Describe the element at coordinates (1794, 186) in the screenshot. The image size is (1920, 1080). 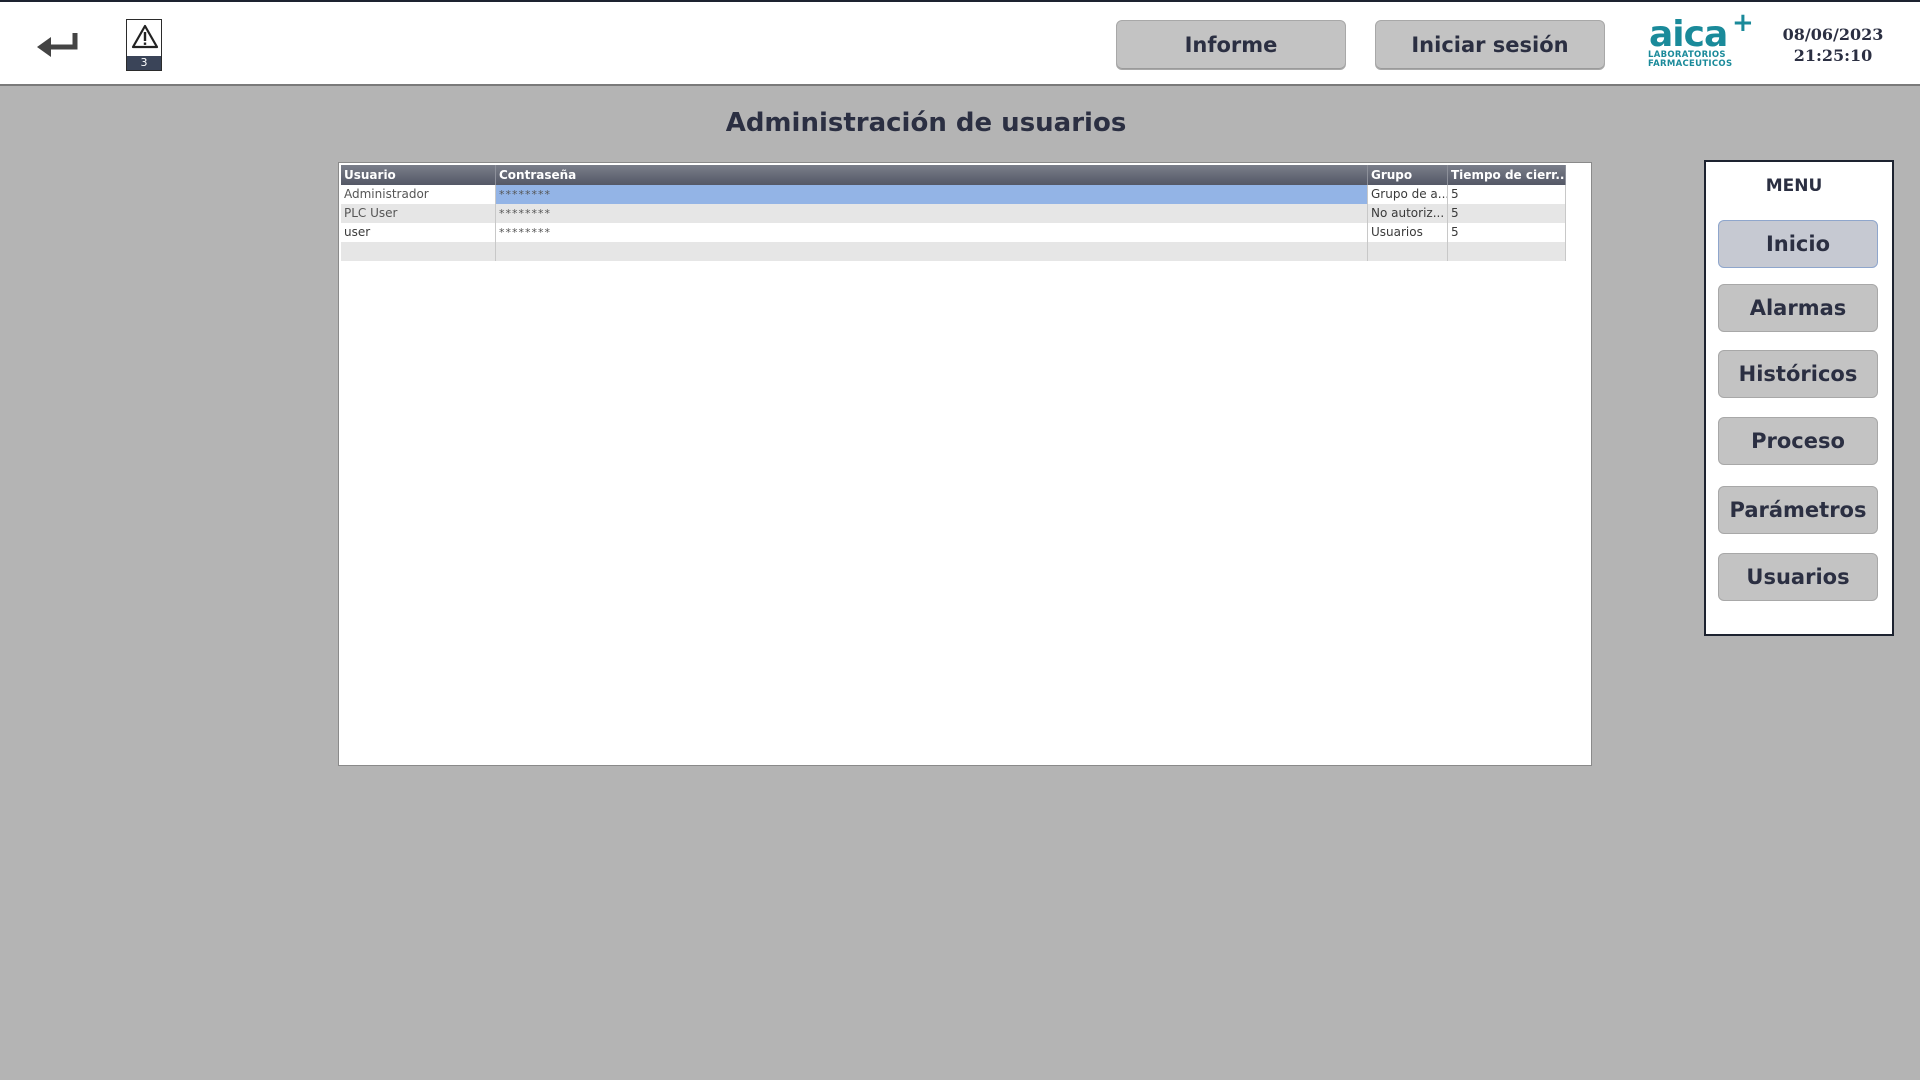
I see `menu-title: MENU` at that location.